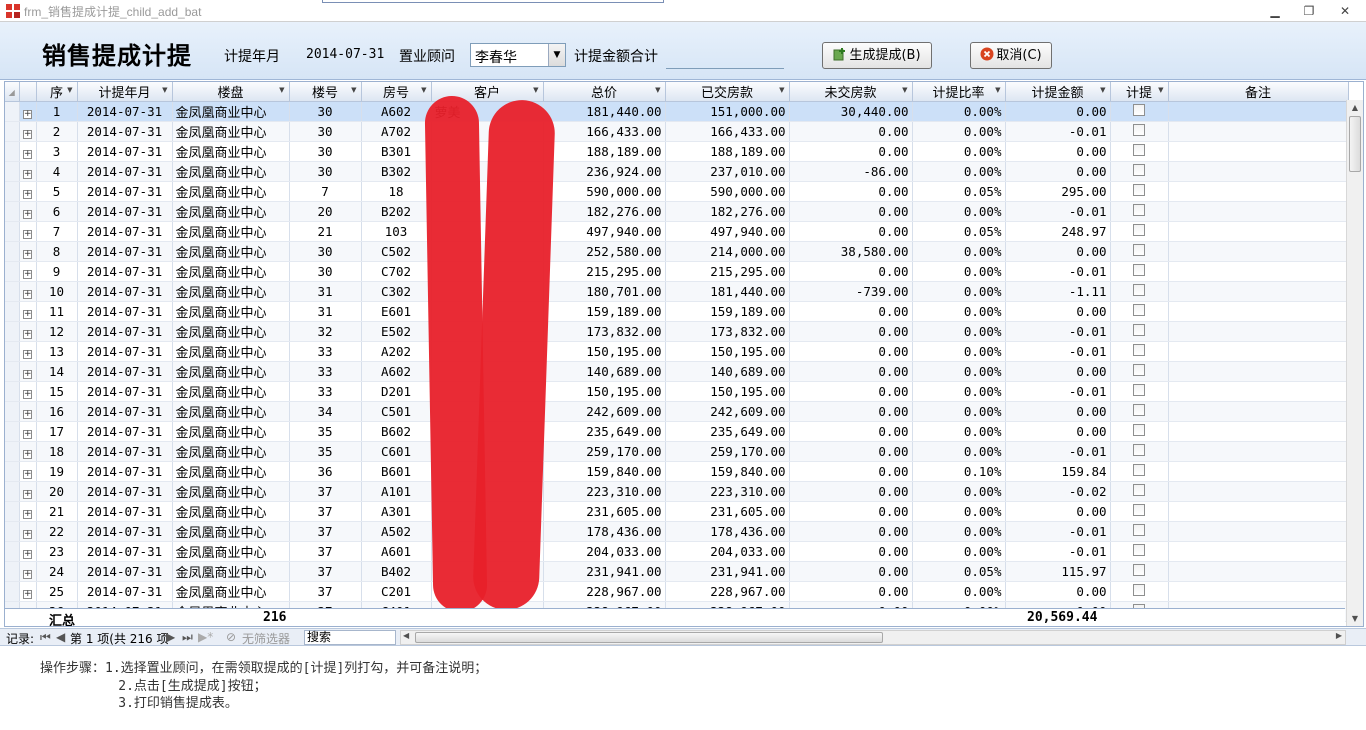 This screenshot has width=1366, height=730. I want to click on cell-total-price: 159,189.00, so click(604, 311).